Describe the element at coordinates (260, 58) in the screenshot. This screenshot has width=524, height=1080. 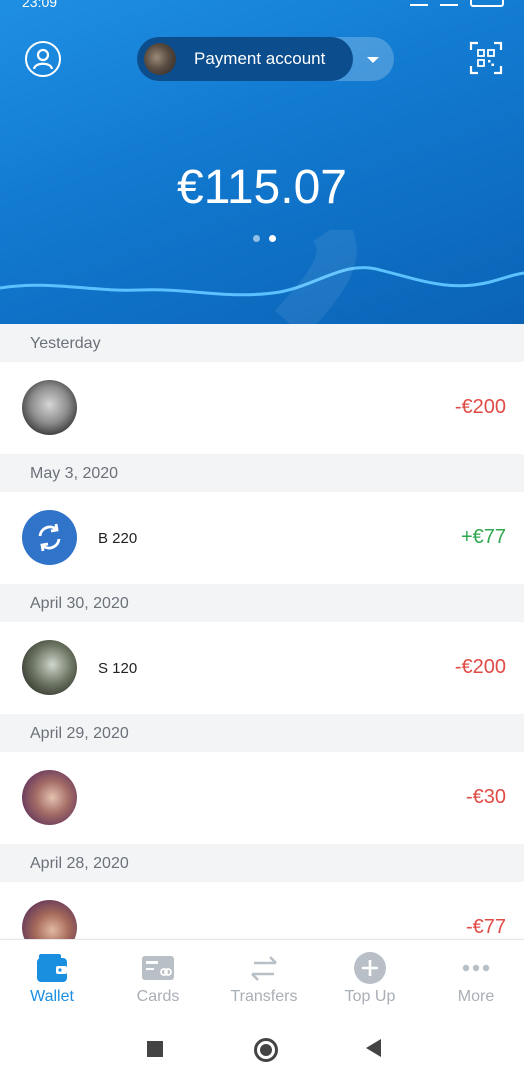
I see `account-label: Payment account` at that location.